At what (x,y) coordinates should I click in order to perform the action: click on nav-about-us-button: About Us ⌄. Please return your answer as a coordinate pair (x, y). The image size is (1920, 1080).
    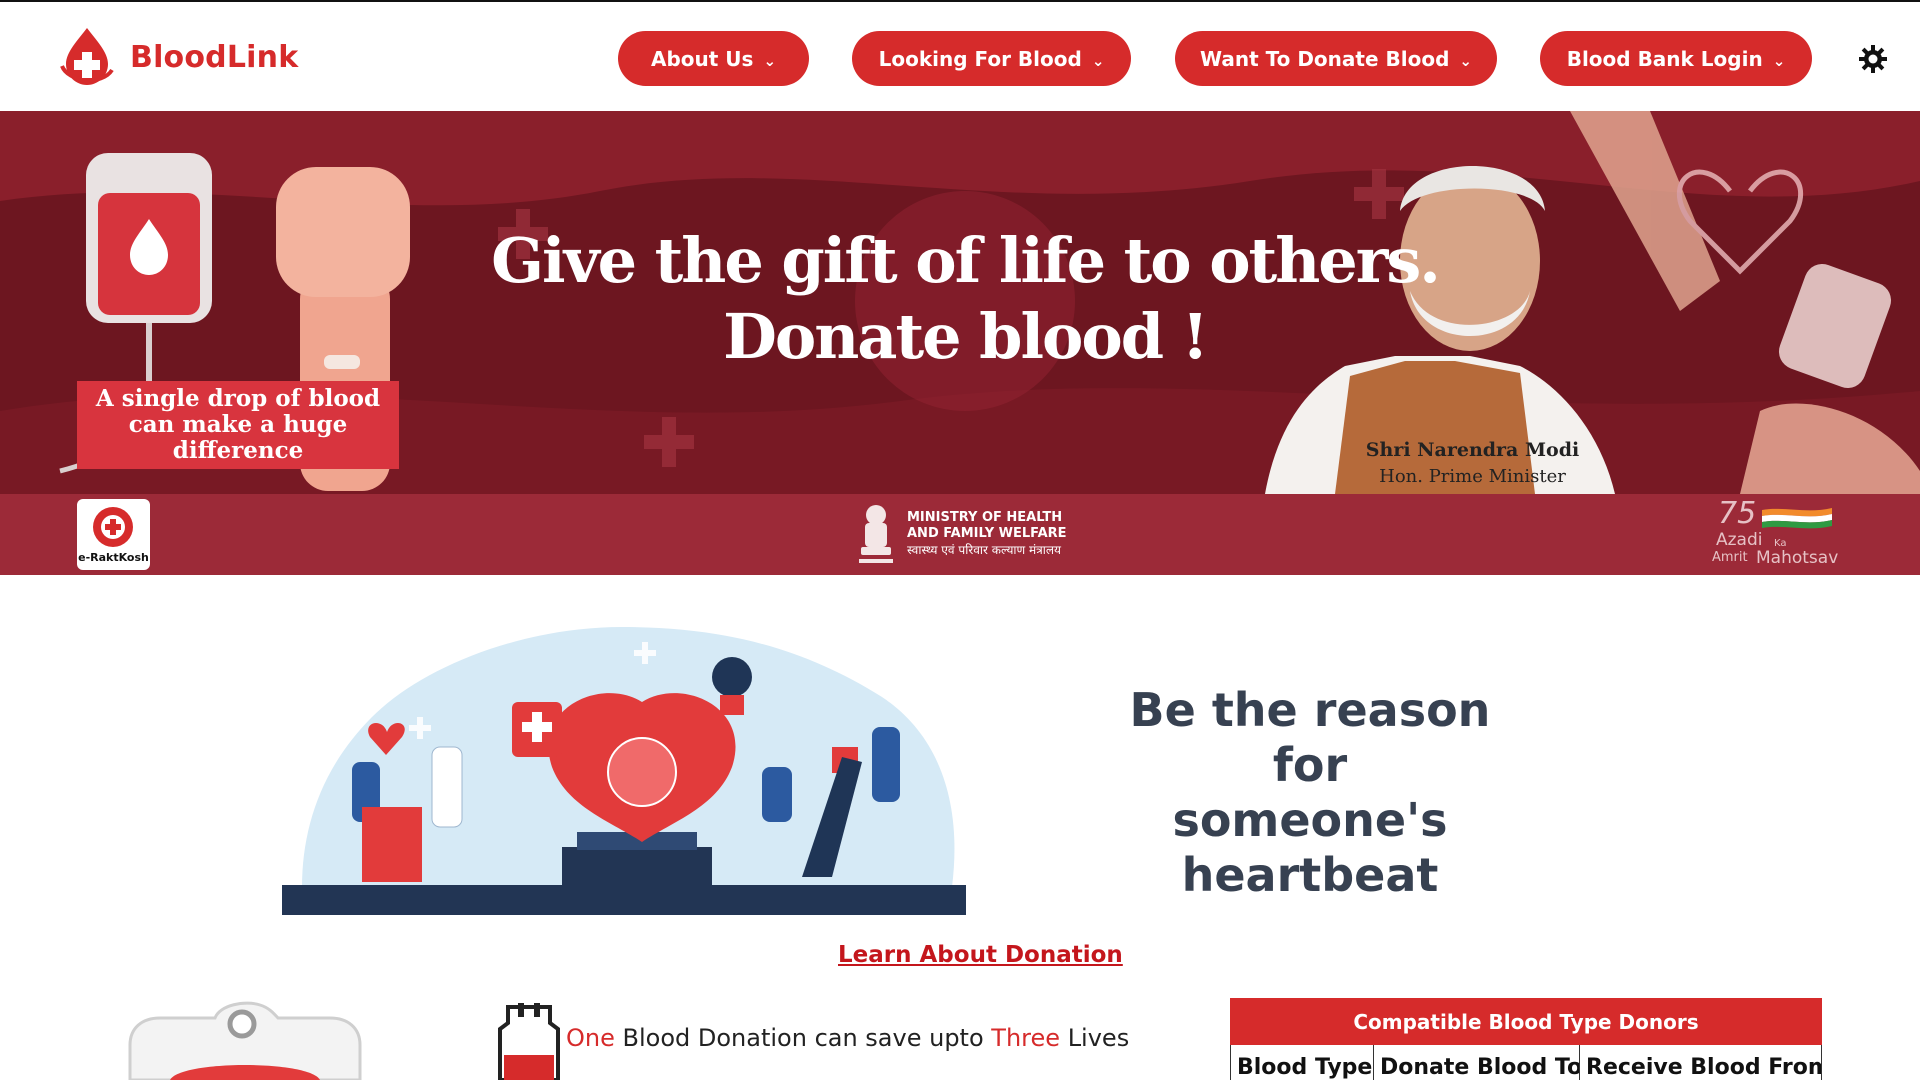
    Looking at the image, I should click on (713, 58).